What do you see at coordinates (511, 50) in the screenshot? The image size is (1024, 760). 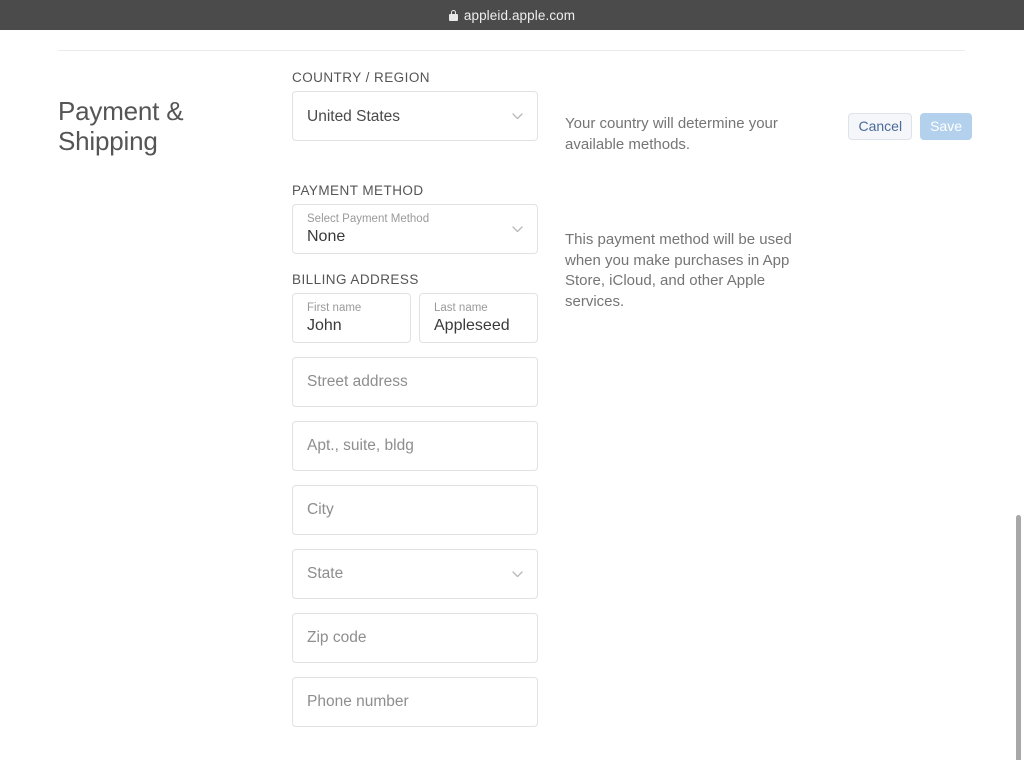 I see `section-divider` at bounding box center [511, 50].